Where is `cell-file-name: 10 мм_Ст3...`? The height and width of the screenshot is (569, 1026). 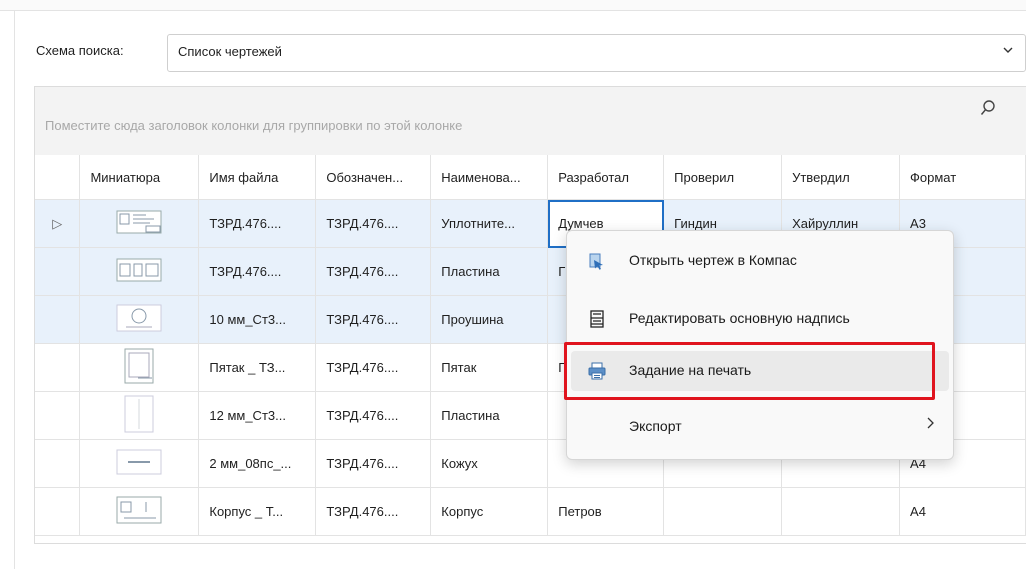
cell-file-name: 10 мм_Ст3... is located at coordinates (257, 319).